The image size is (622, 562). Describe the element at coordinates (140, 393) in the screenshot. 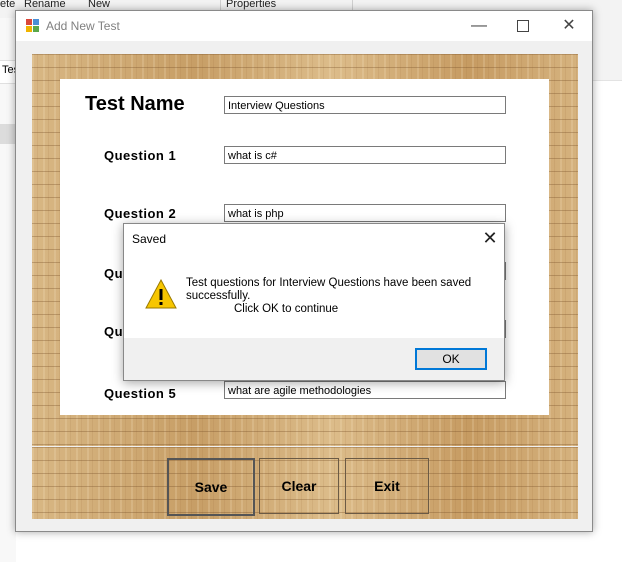

I see `question-5-label: Question 5` at that location.